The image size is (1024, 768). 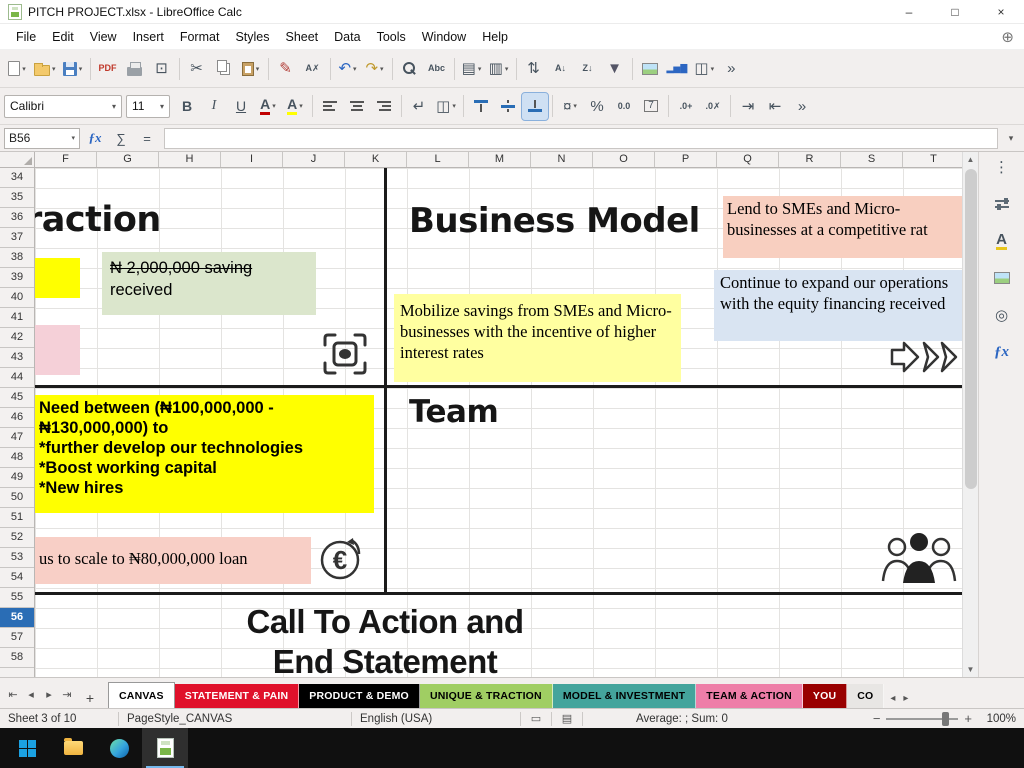 What do you see at coordinates (677, 68) in the screenshot?
I see `insert-chart-button: ▂▅▇` at bounding box center [677, 68].